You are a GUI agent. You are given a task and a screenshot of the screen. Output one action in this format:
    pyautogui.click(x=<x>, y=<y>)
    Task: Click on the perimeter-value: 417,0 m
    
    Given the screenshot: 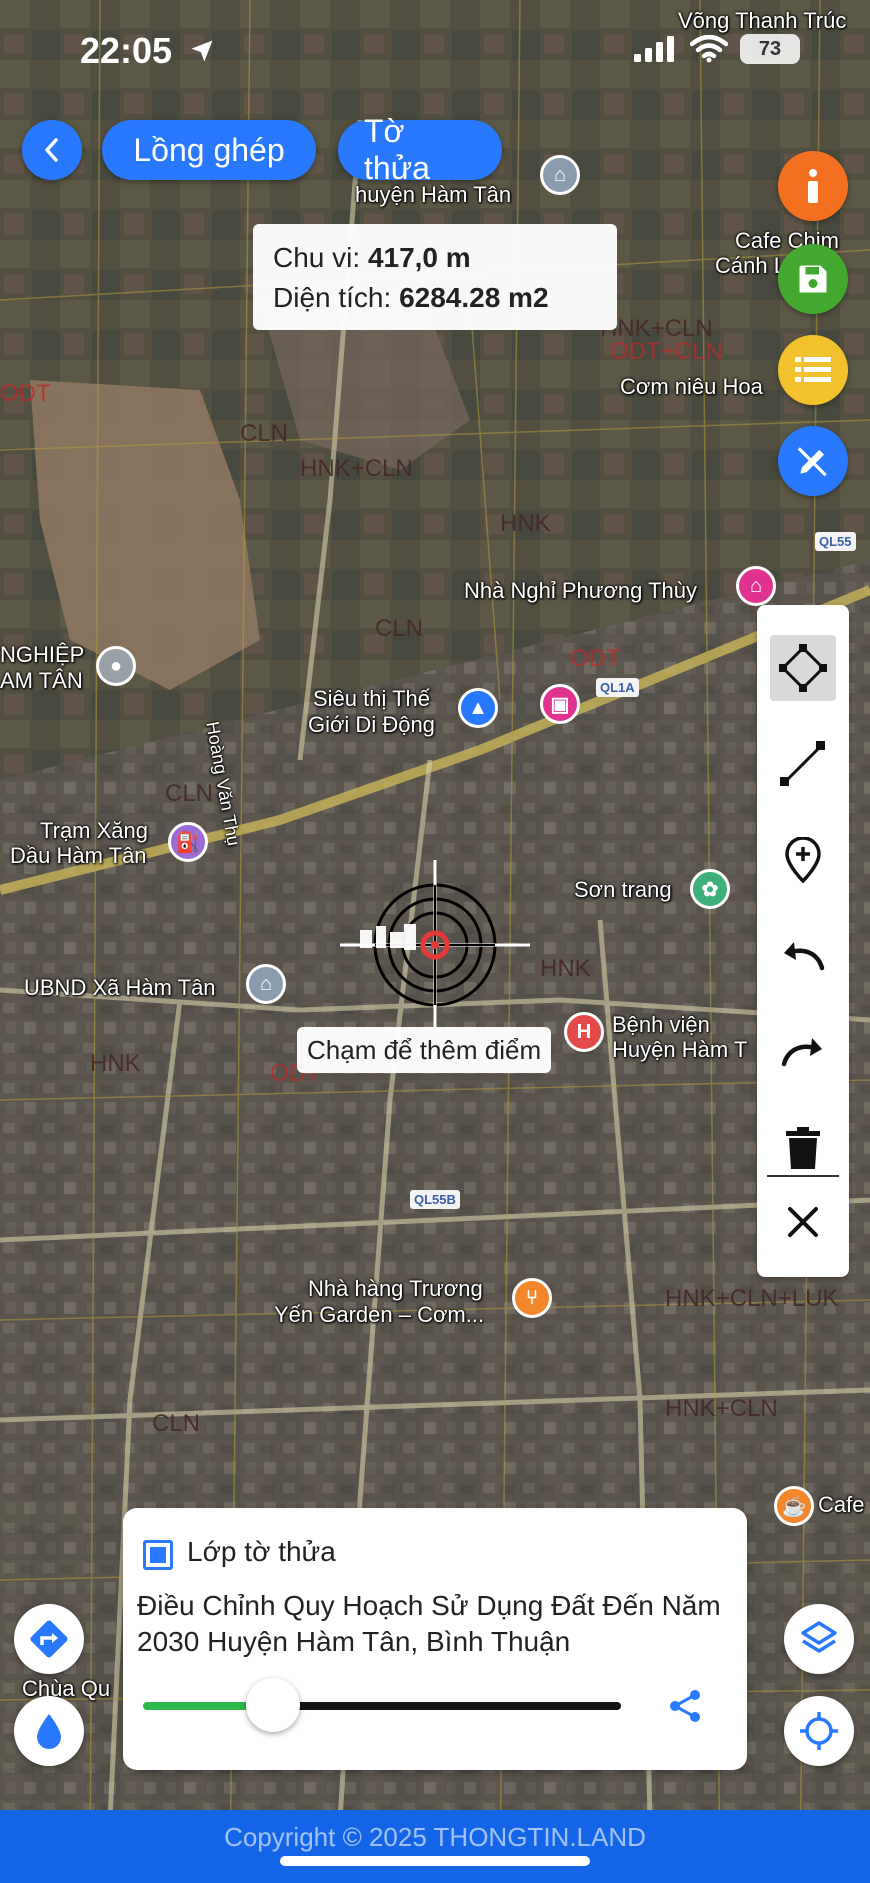 What is the action you would take?
    pyautogui.click(x=419, y=257)
    